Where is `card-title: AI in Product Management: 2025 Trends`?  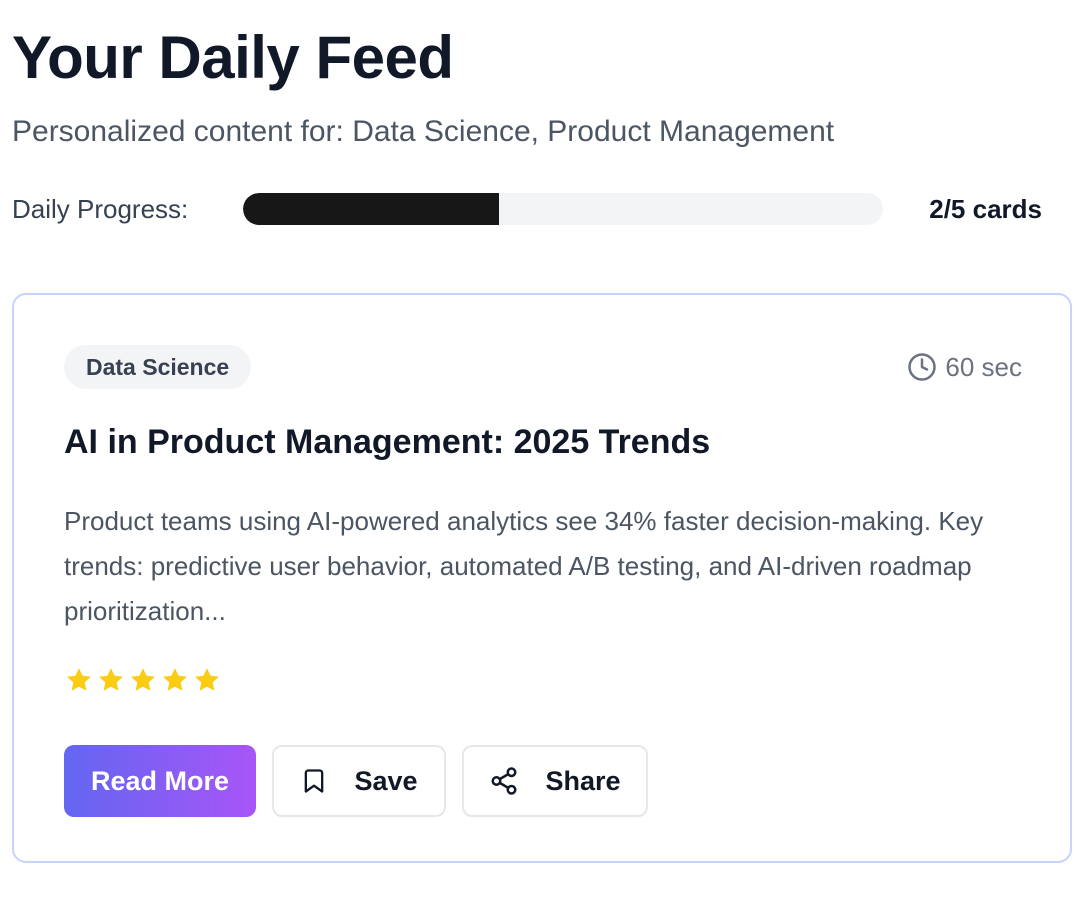 card-title: AI in Product Management: 2025 Trends is located at coordinates (387, 442).